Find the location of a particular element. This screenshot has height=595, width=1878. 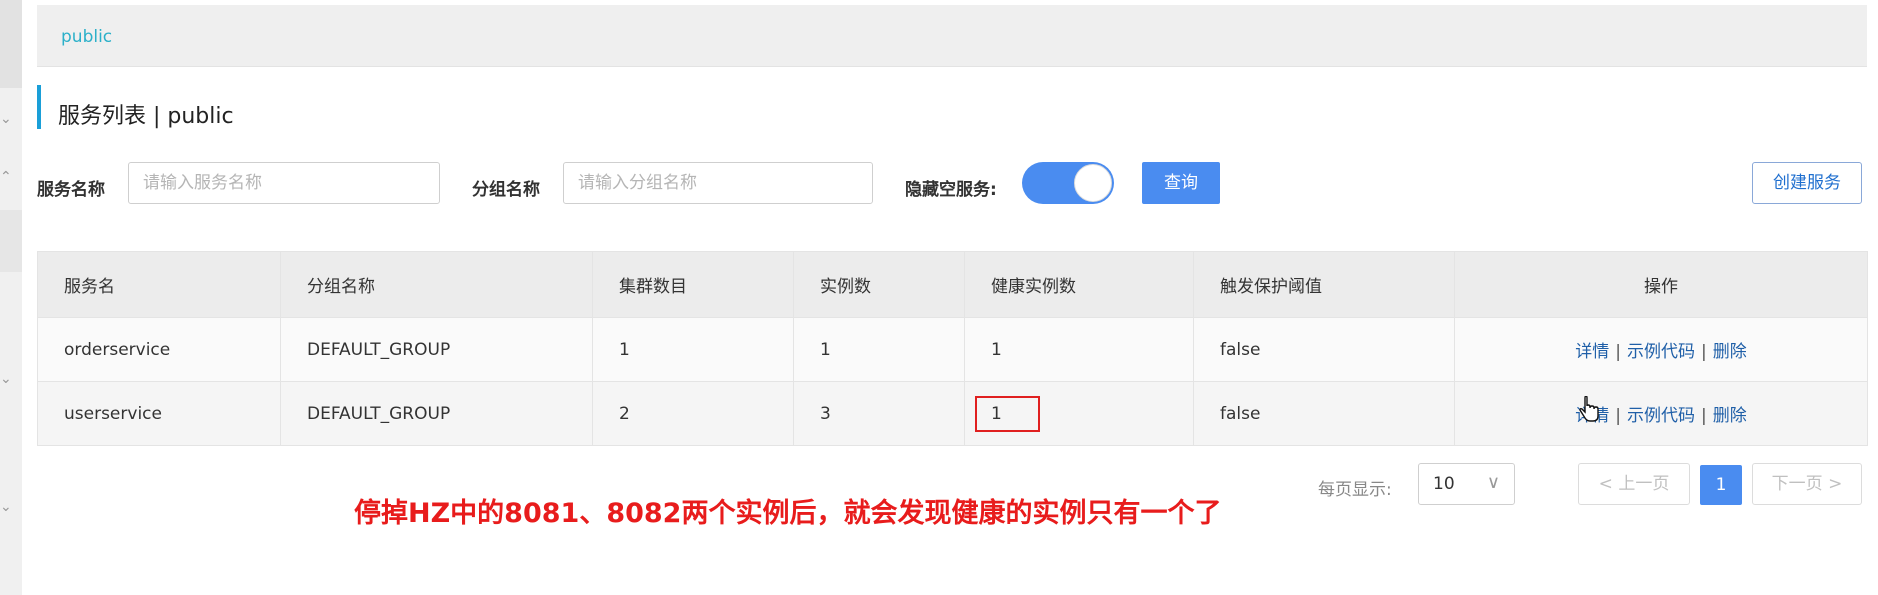

hand-pointer-icon is located at coordinates (1589, 409).